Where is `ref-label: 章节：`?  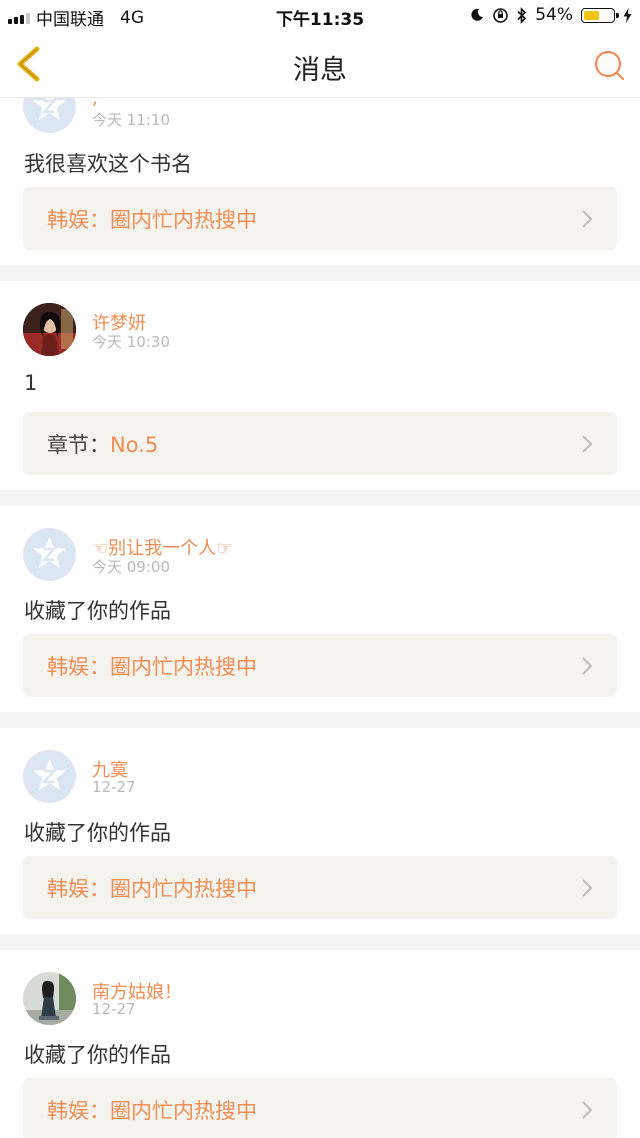
ref-label: 章节： is located at coordinates (78, 445).